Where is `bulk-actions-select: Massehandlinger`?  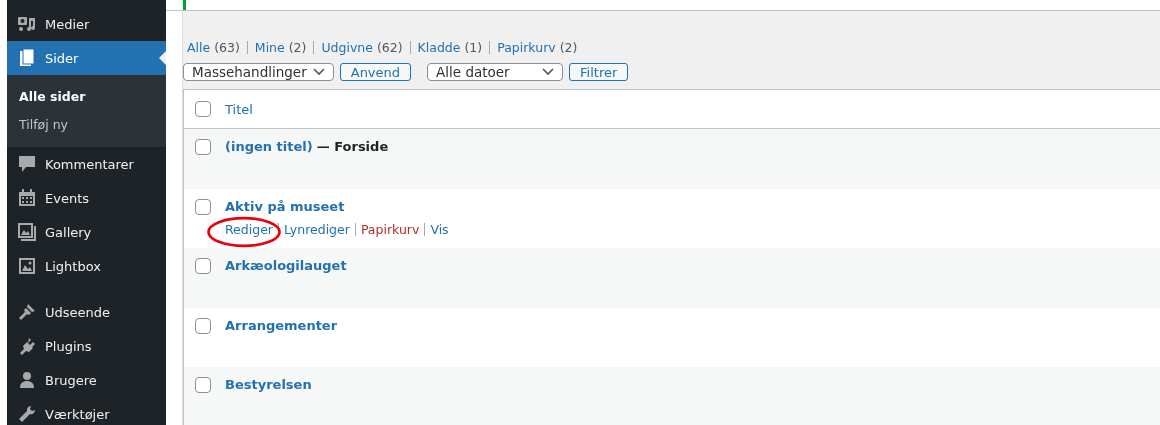 bulk-actions-select: Massehandlinger is located at coordinates (258, 72).